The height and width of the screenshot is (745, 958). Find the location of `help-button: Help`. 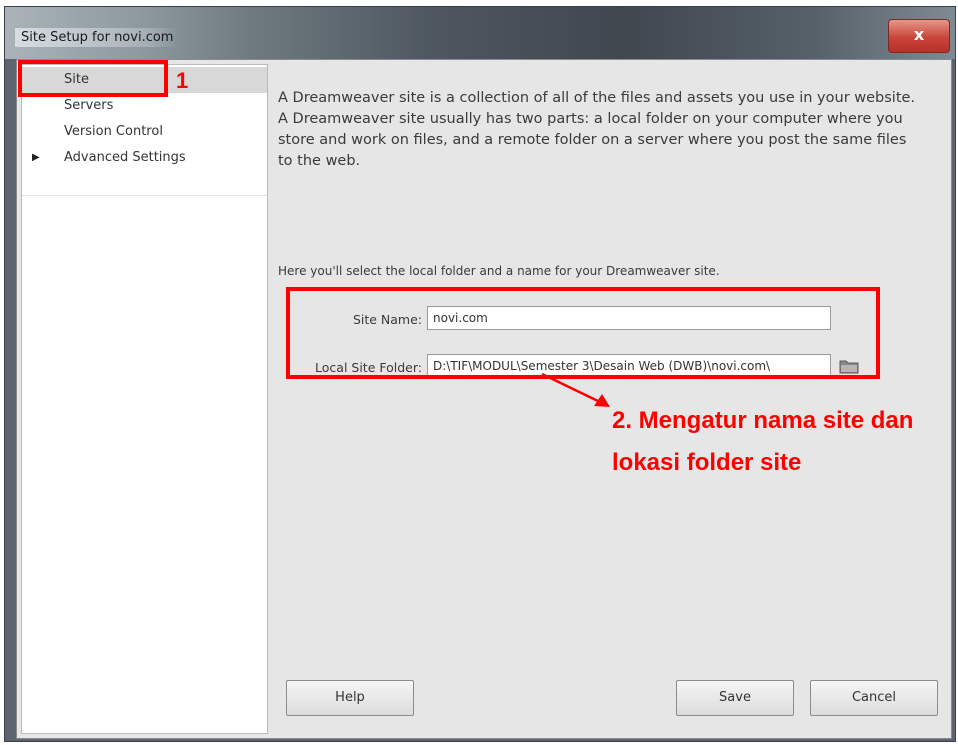

help-button: Help is located at coordinates (350, 698).